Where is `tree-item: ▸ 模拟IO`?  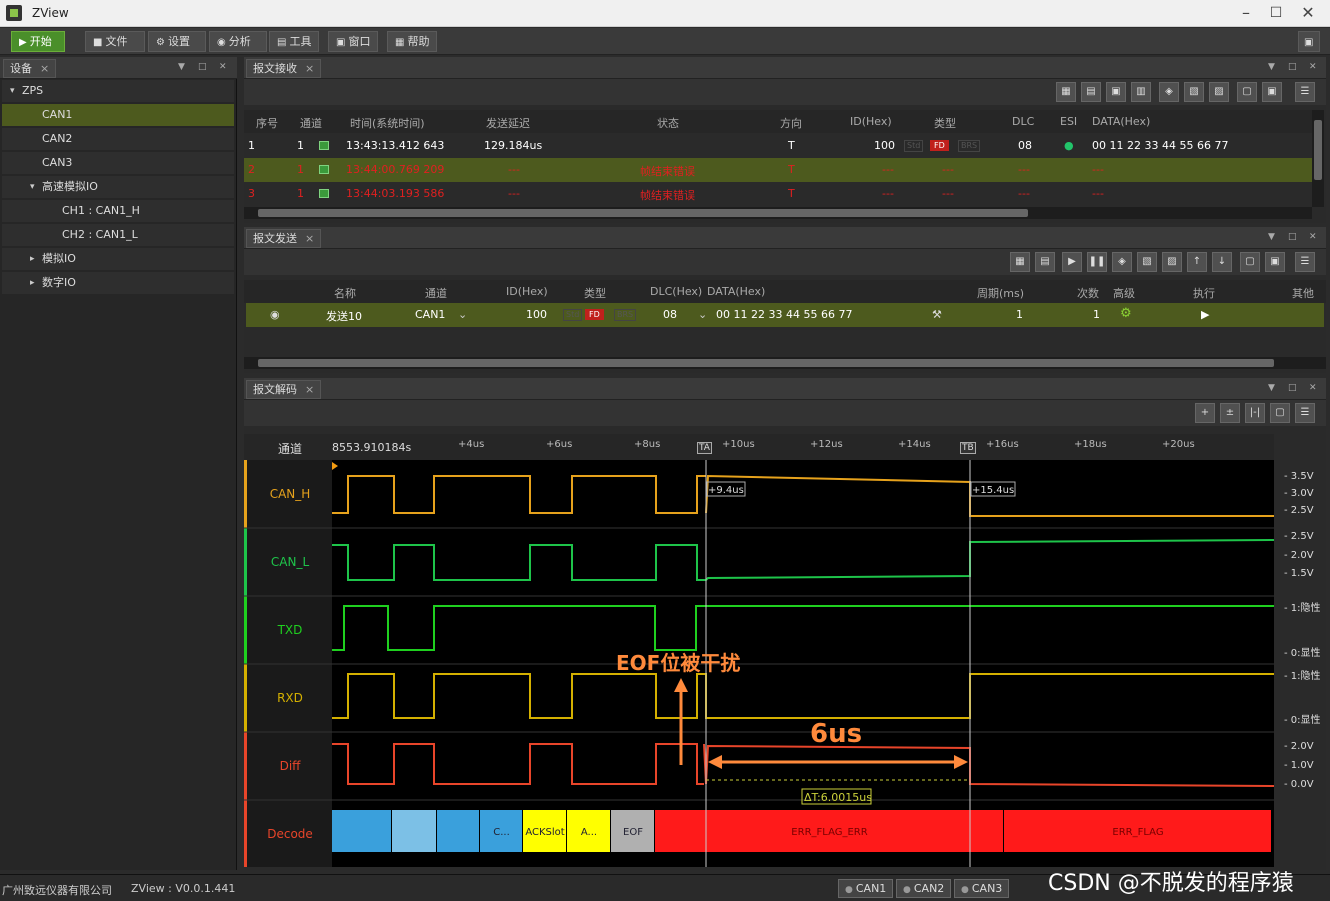
tree-item: ▸ 模拟IO is located at coordinates (118, 259).